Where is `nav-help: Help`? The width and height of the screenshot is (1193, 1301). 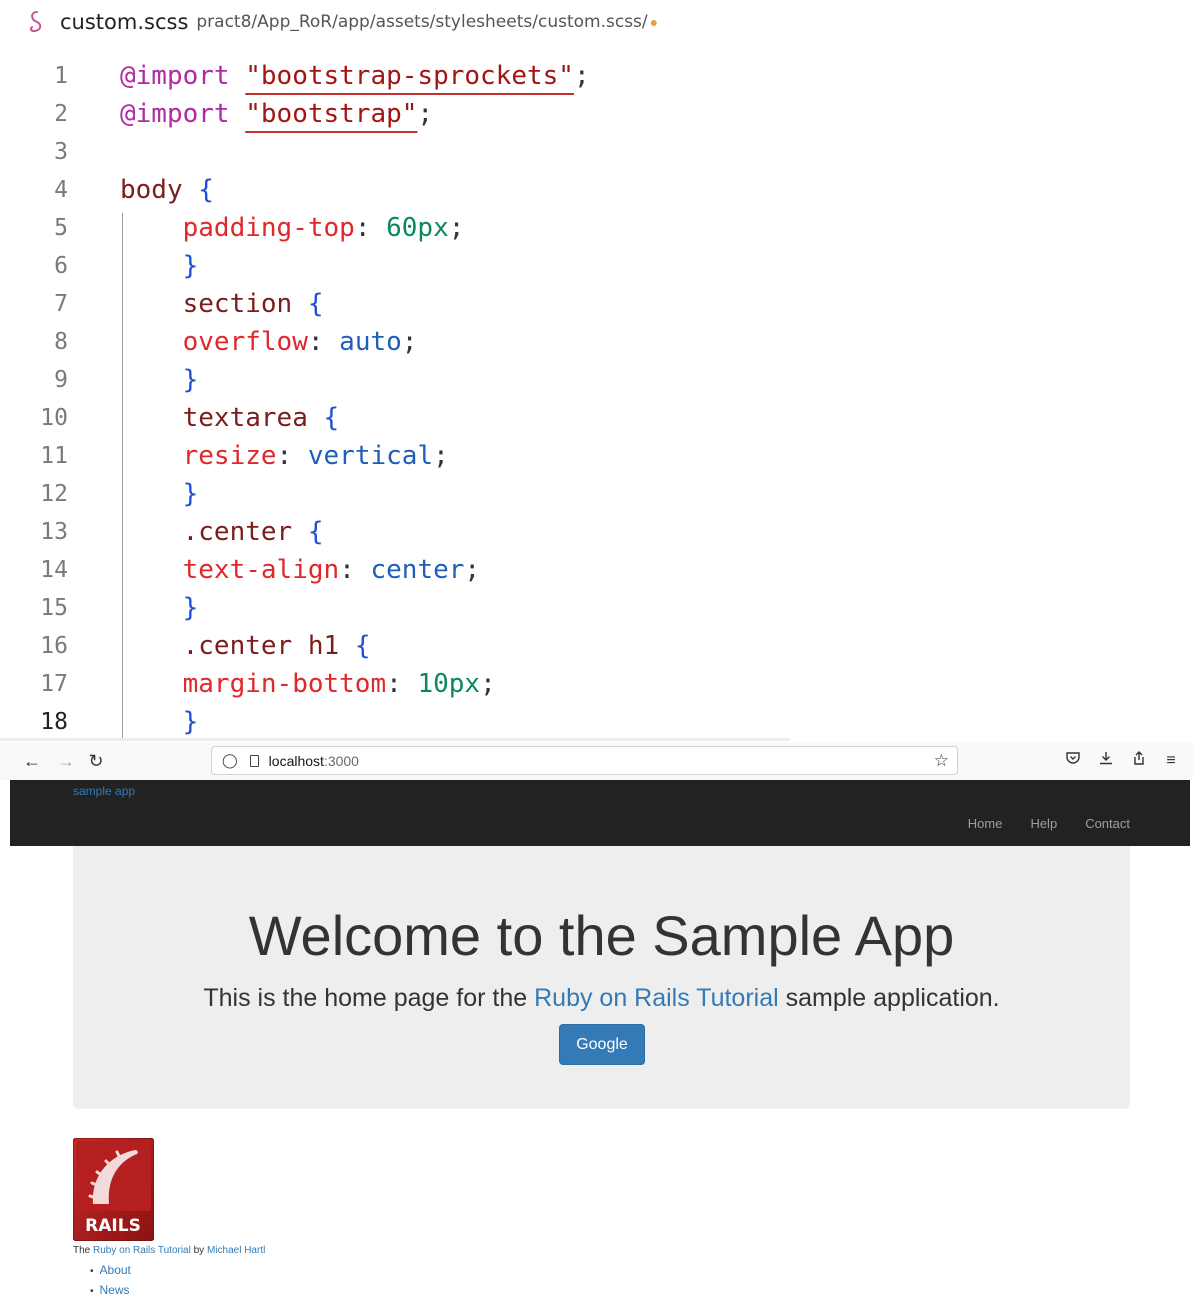
nav-help: Help is located at coordinates (1043, 823).